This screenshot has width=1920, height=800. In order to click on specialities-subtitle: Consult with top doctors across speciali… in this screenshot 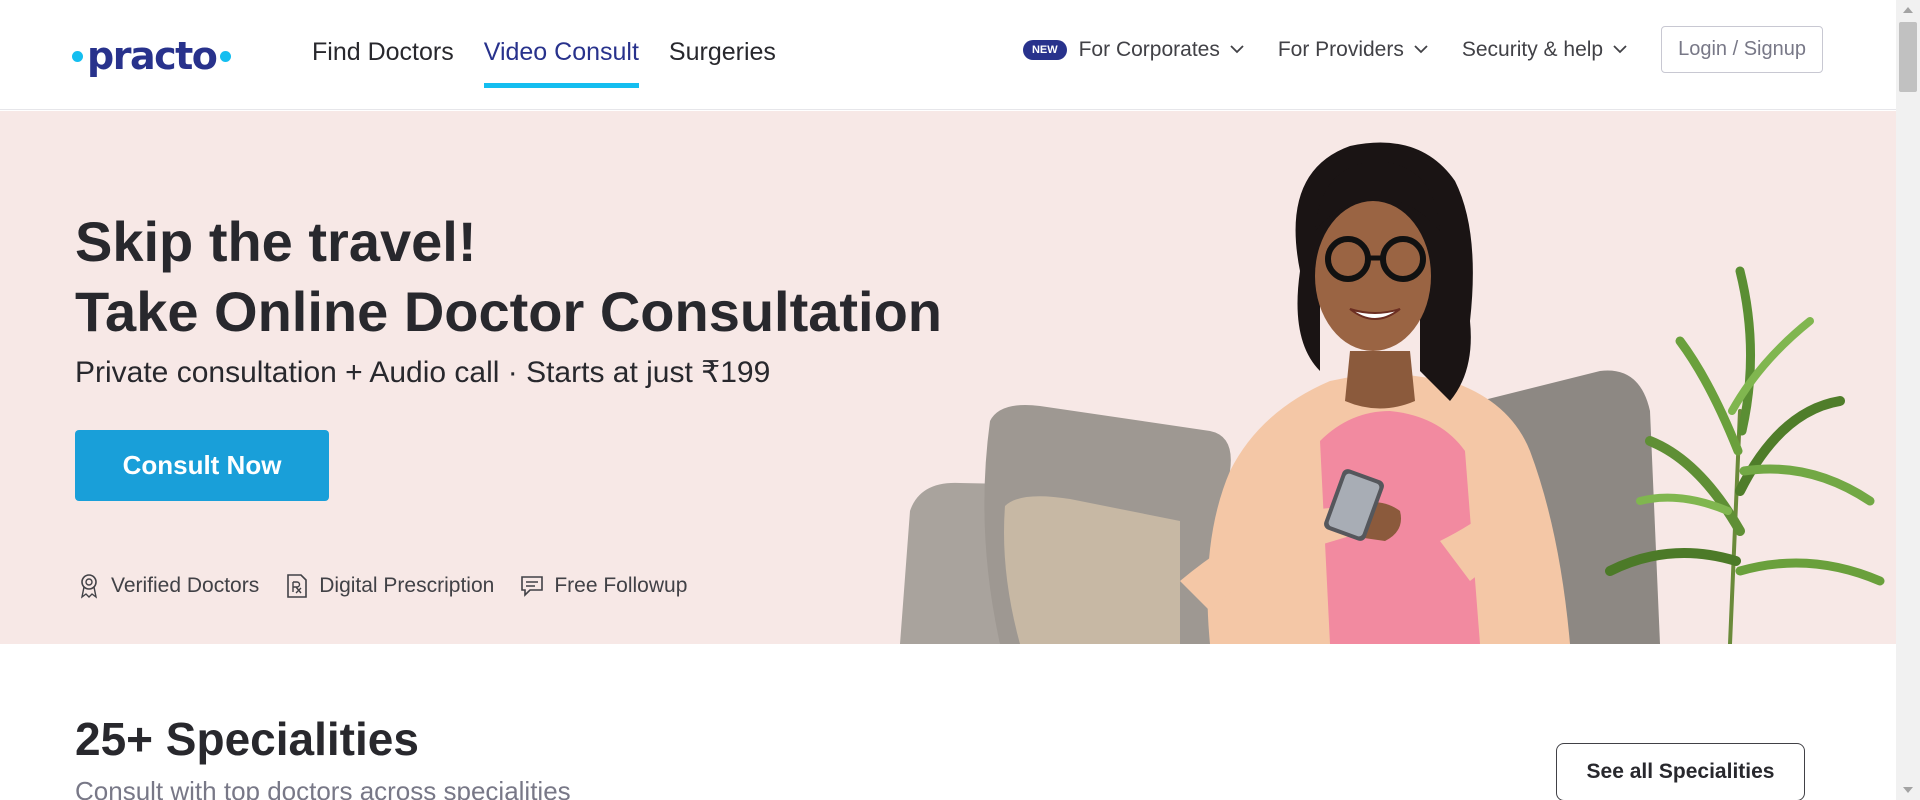, I will do `click(323, 788)`.